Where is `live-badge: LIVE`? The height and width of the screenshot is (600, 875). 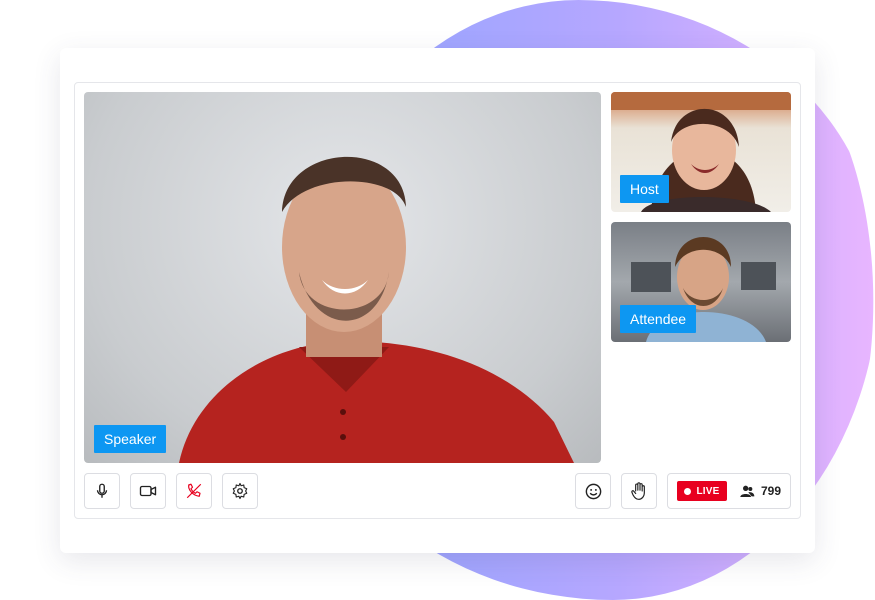 live-badge: LIVE is located at coordinates (702, 491).